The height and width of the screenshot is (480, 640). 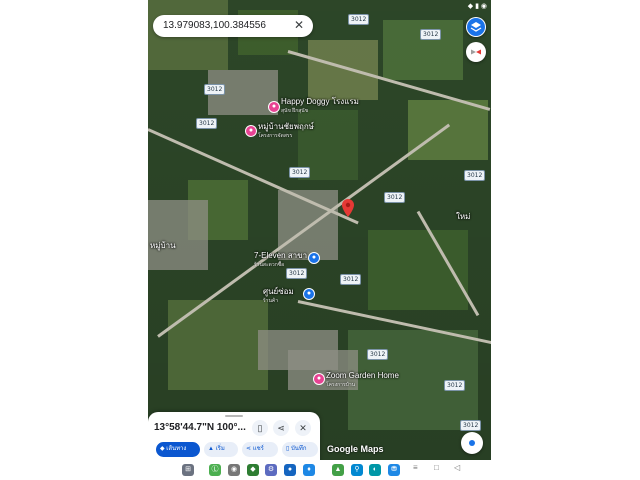 I want to click on directions-button: ◆ เส้นทาง, so click(x=178, y=449).